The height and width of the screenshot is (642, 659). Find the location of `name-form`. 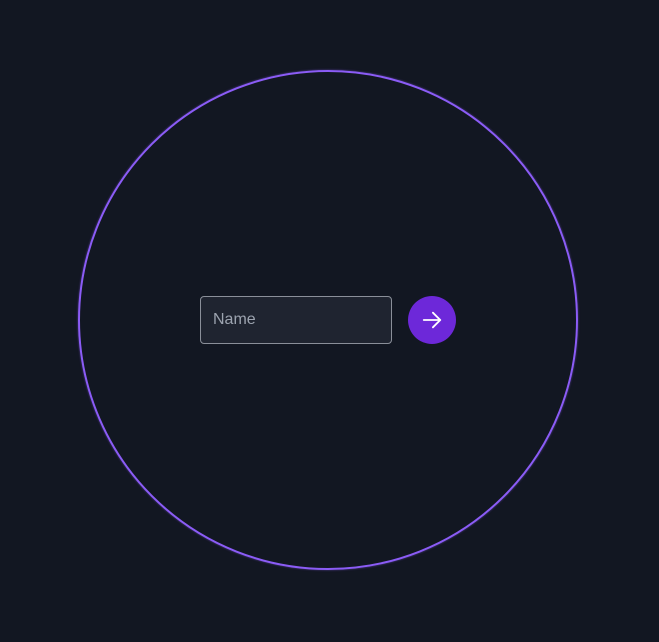

name-form is located at coordinates (328, 320).